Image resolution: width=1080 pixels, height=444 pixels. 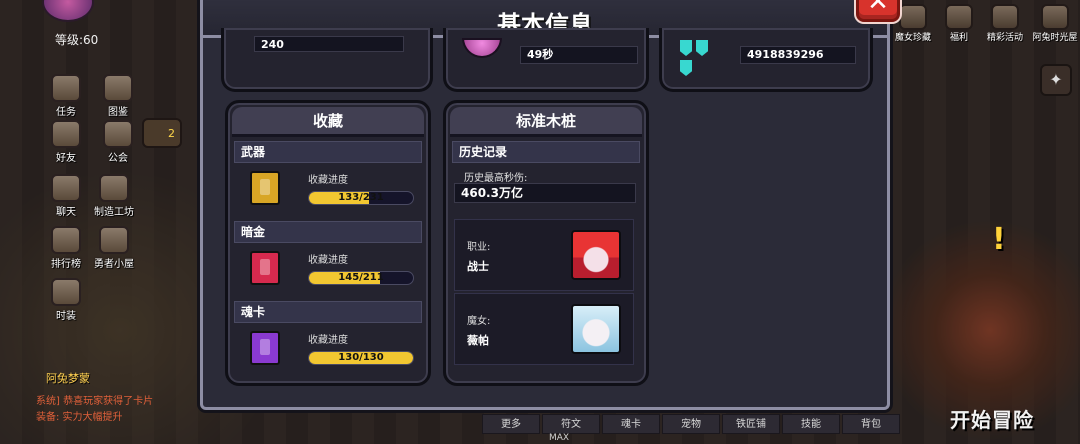 I want to click on workshop-icon, so click(x=114, y=188).